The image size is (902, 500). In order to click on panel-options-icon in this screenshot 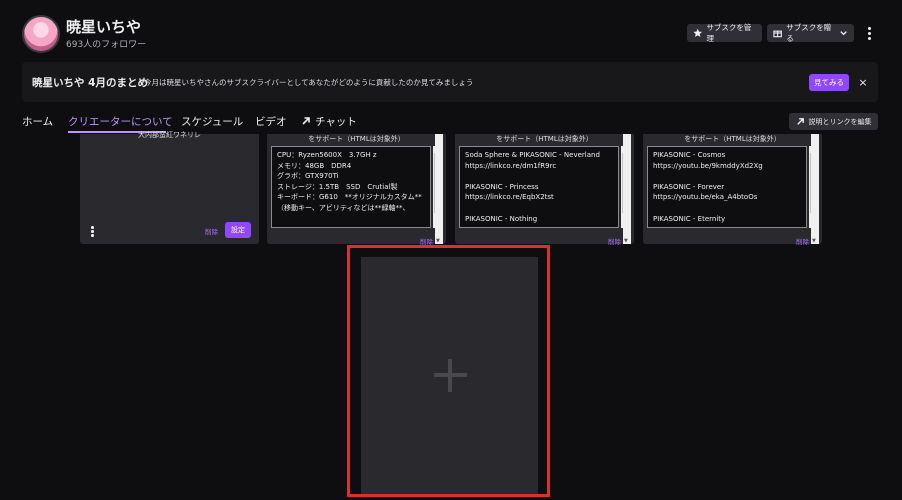, I will do `click(92, 231)`.